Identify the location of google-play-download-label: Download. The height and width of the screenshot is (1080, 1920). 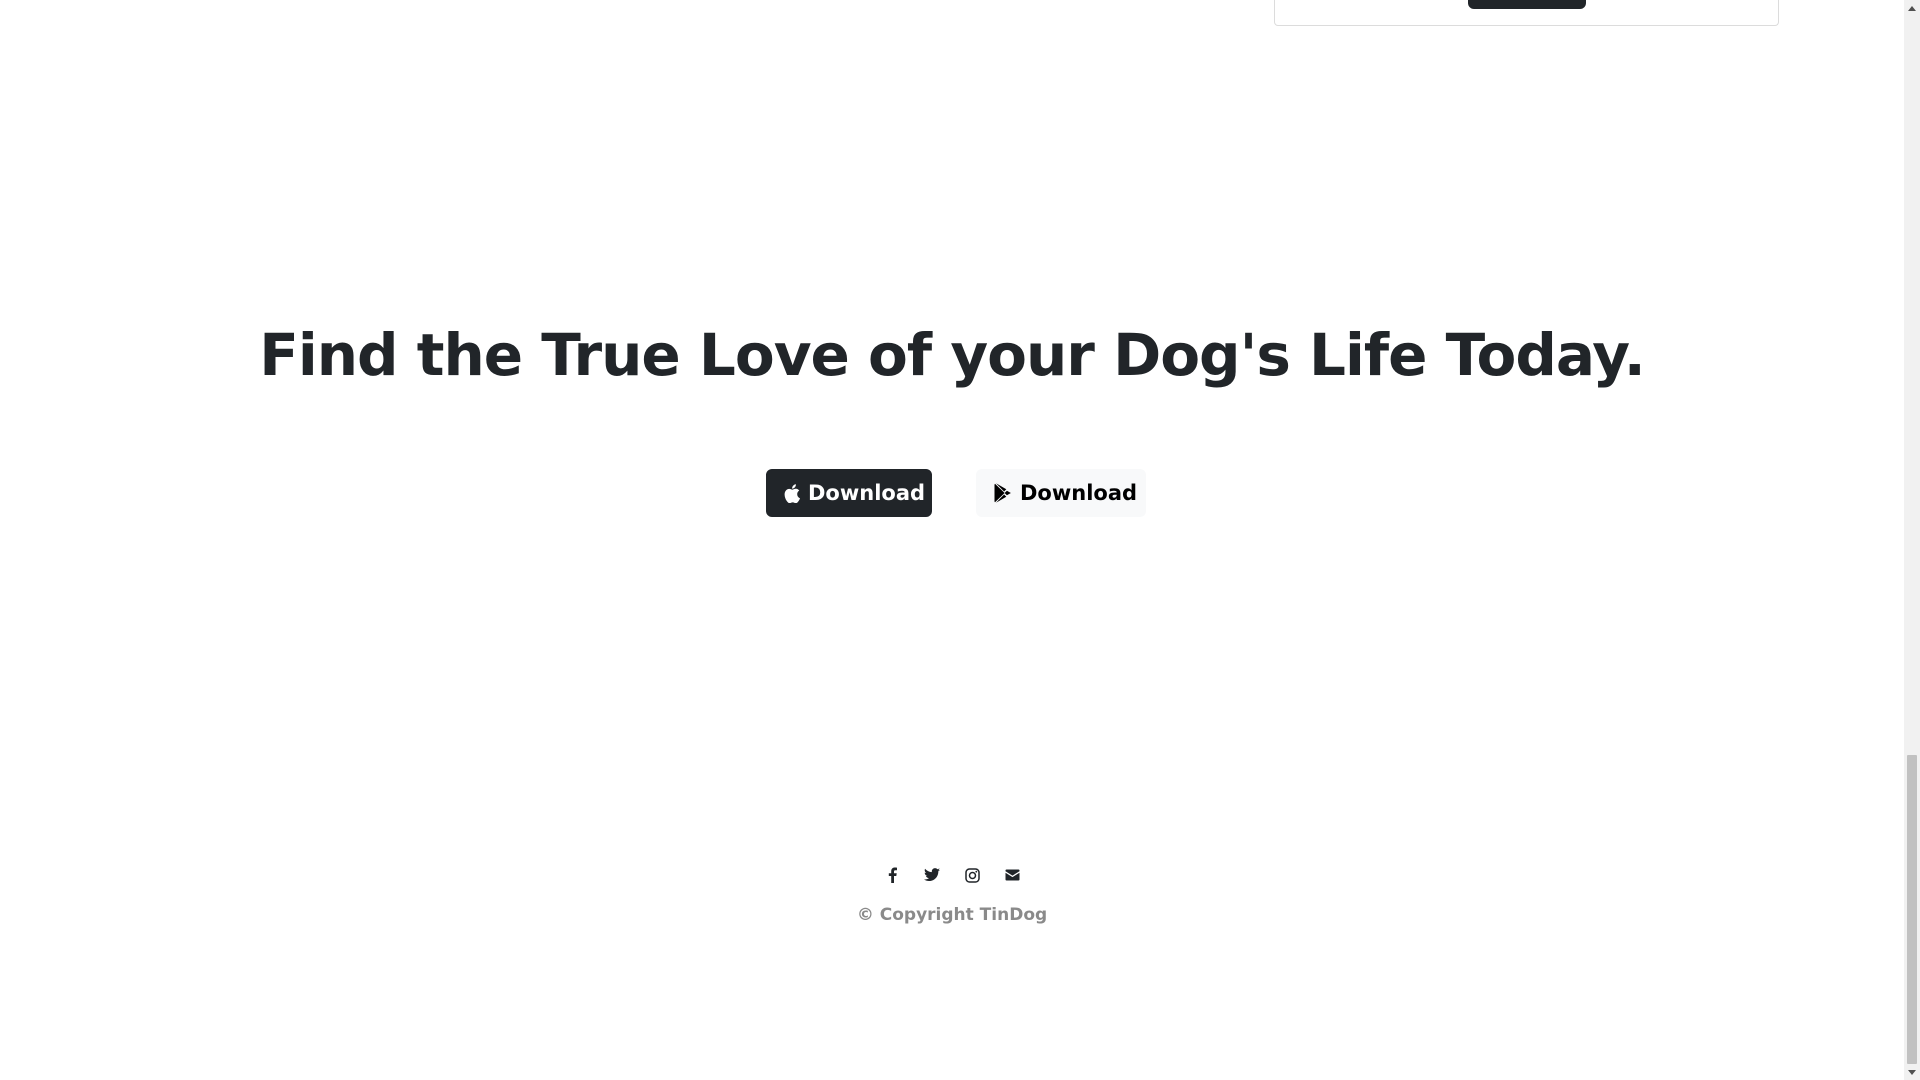
(1079, 493).